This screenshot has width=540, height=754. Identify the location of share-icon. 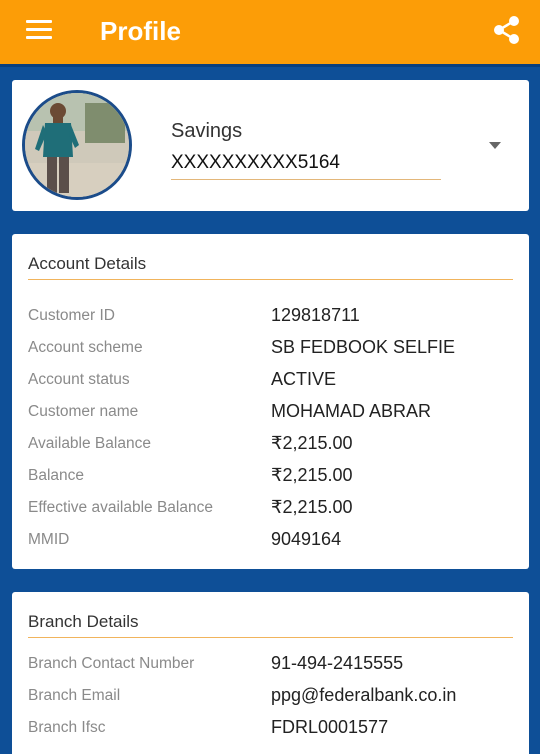
(507, 30).